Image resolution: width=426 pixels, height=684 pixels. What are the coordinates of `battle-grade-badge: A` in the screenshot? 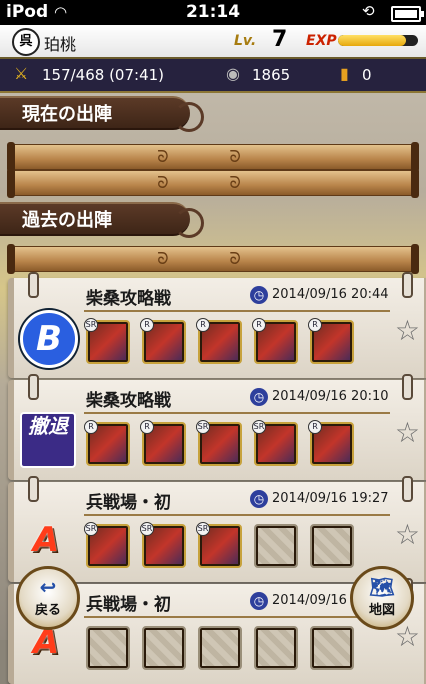 It's located at (46, 540).